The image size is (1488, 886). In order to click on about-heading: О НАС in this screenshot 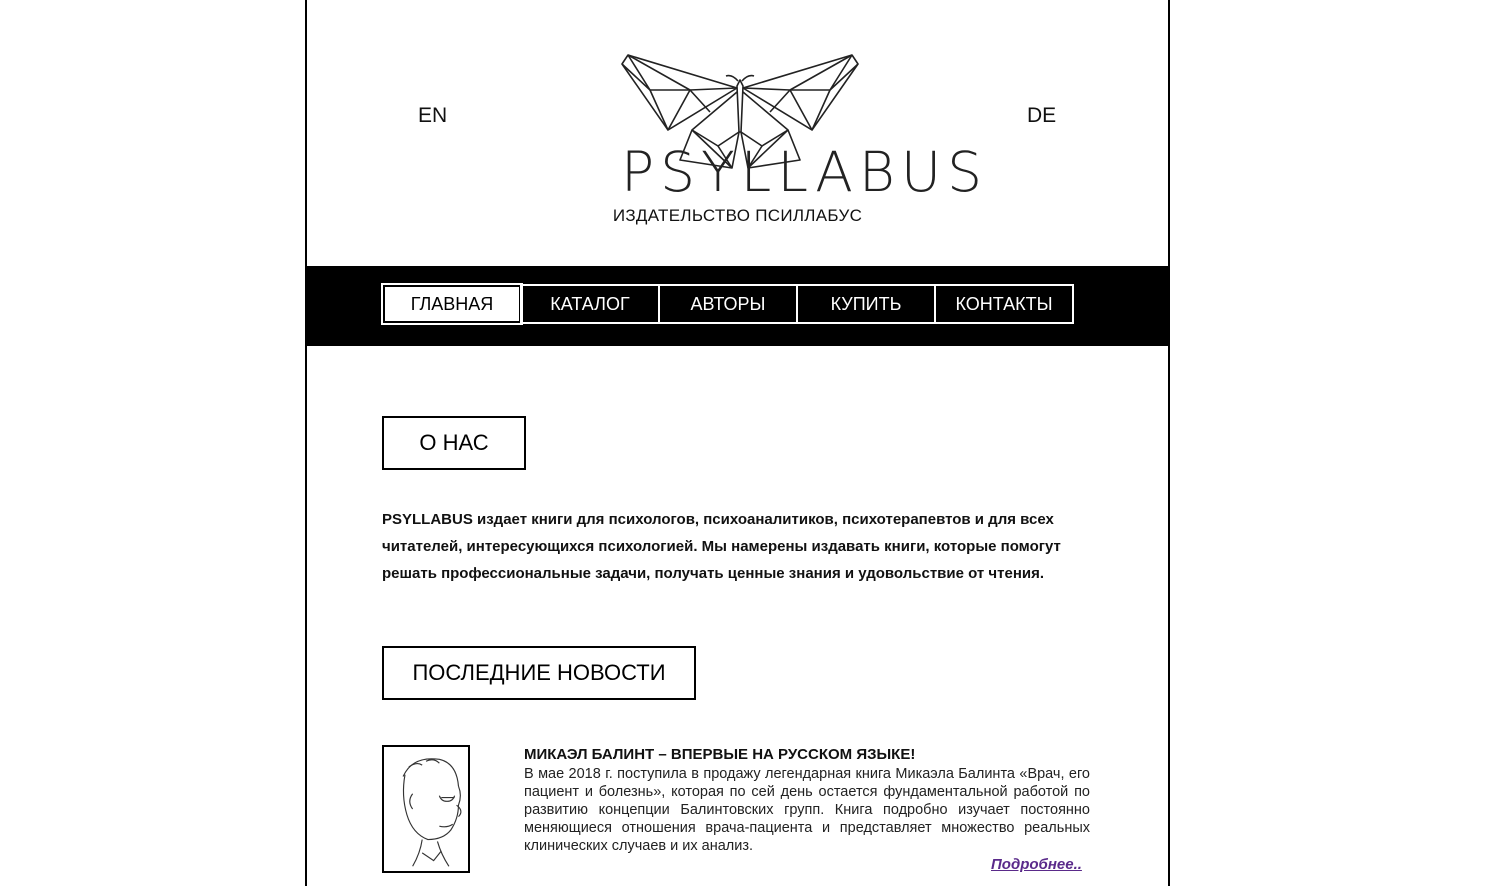, I will do `click(454, 443)`.